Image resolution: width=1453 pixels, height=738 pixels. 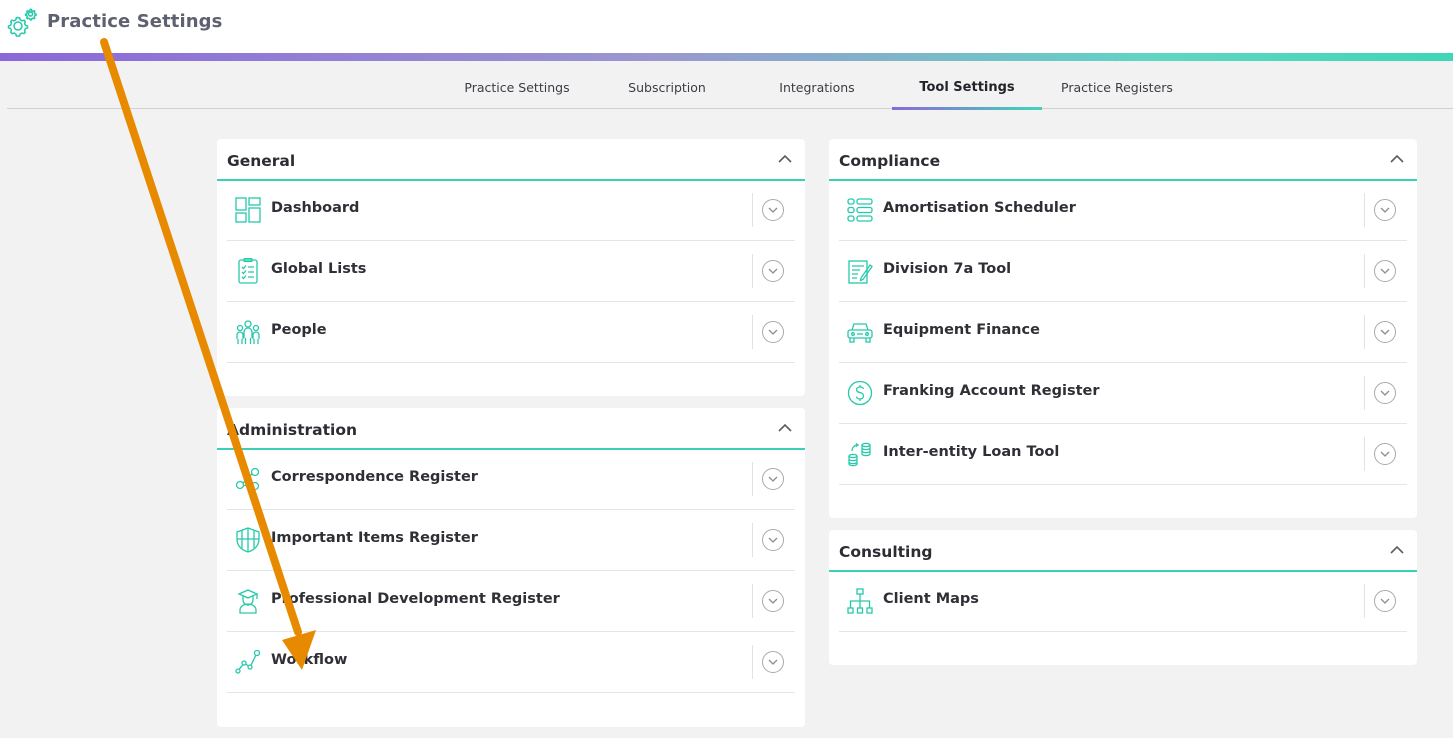 I want to click on list-item-label: Client Maps, so click(x=931, y=599).